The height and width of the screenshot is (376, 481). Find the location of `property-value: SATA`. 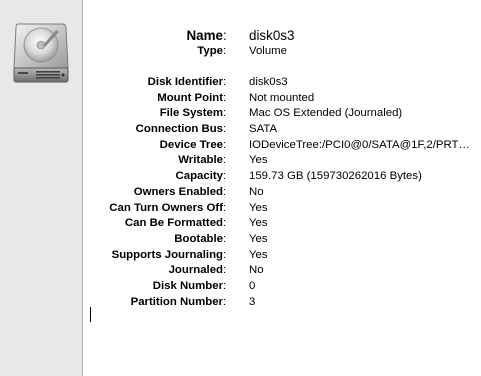

property-value: SATA is located at coordinates (263, 129).